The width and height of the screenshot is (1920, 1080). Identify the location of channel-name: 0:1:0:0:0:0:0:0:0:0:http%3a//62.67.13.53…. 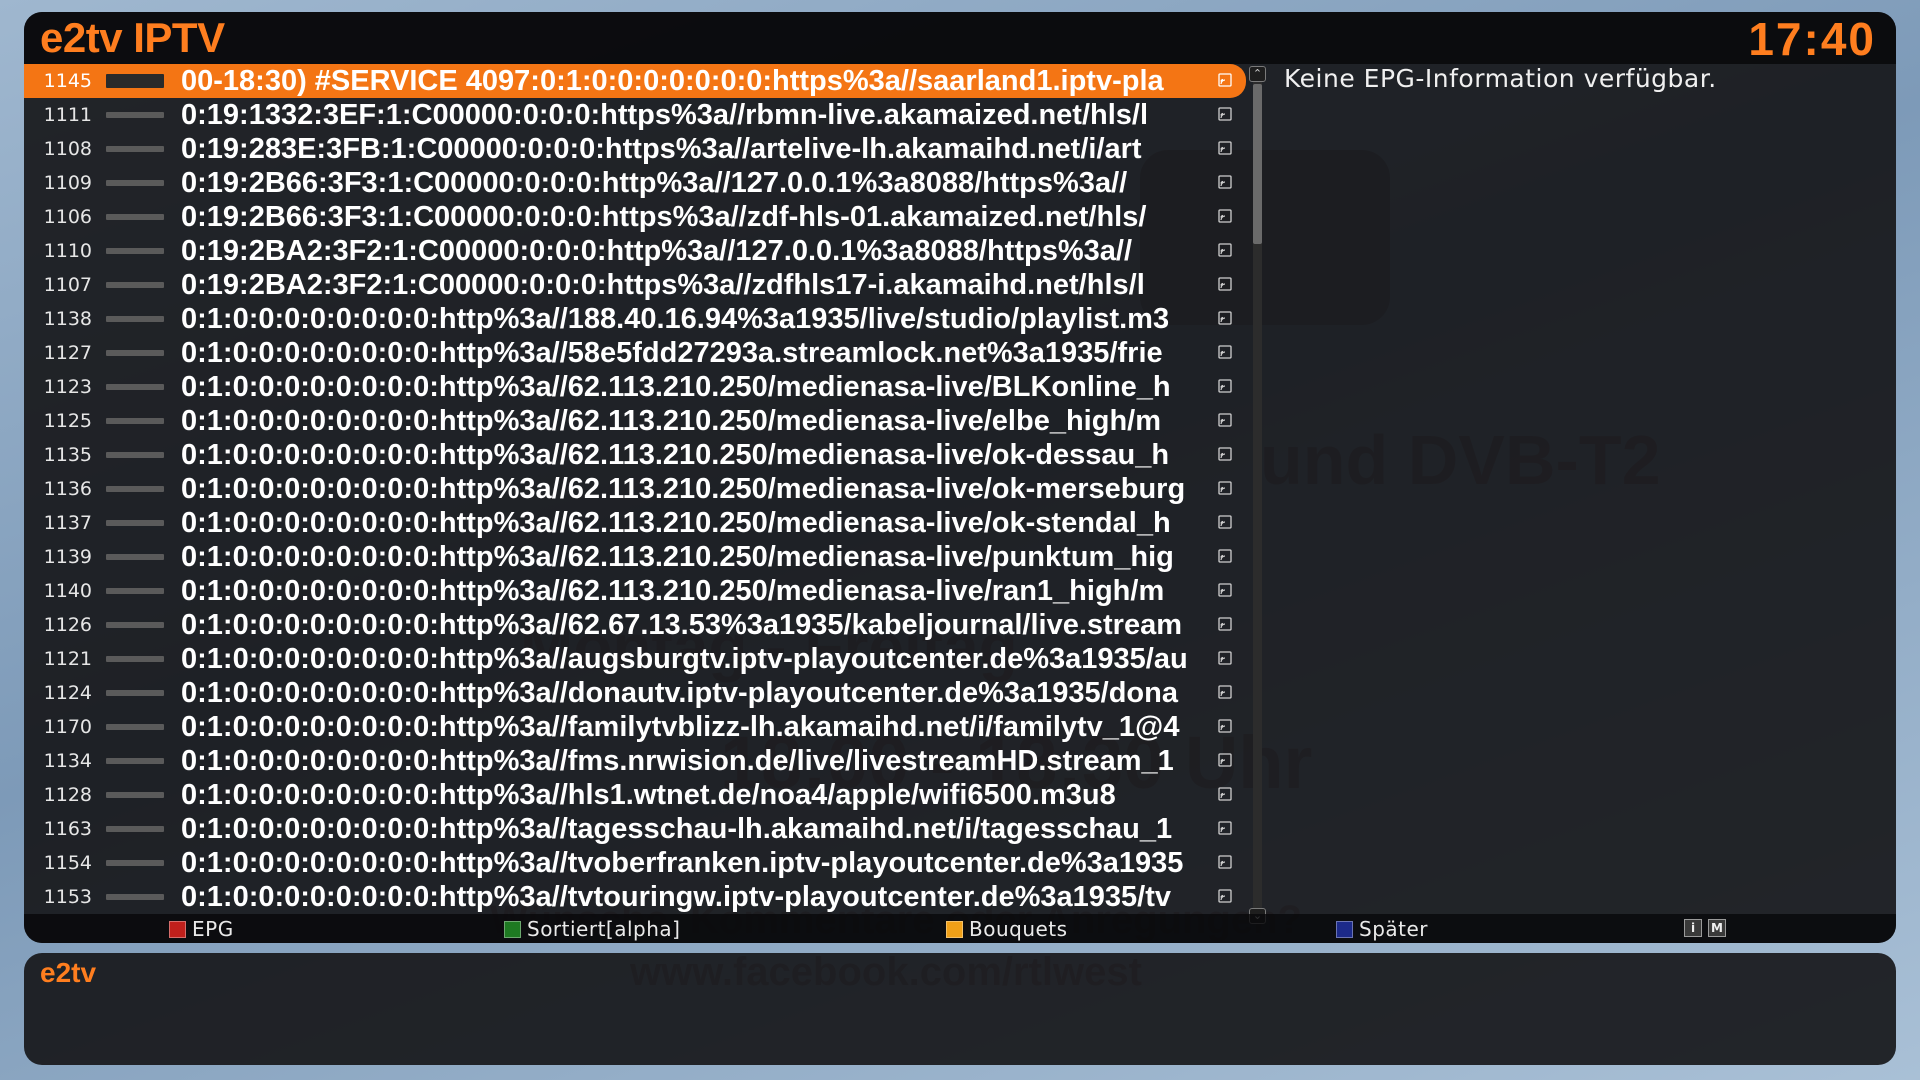
(681, 625).